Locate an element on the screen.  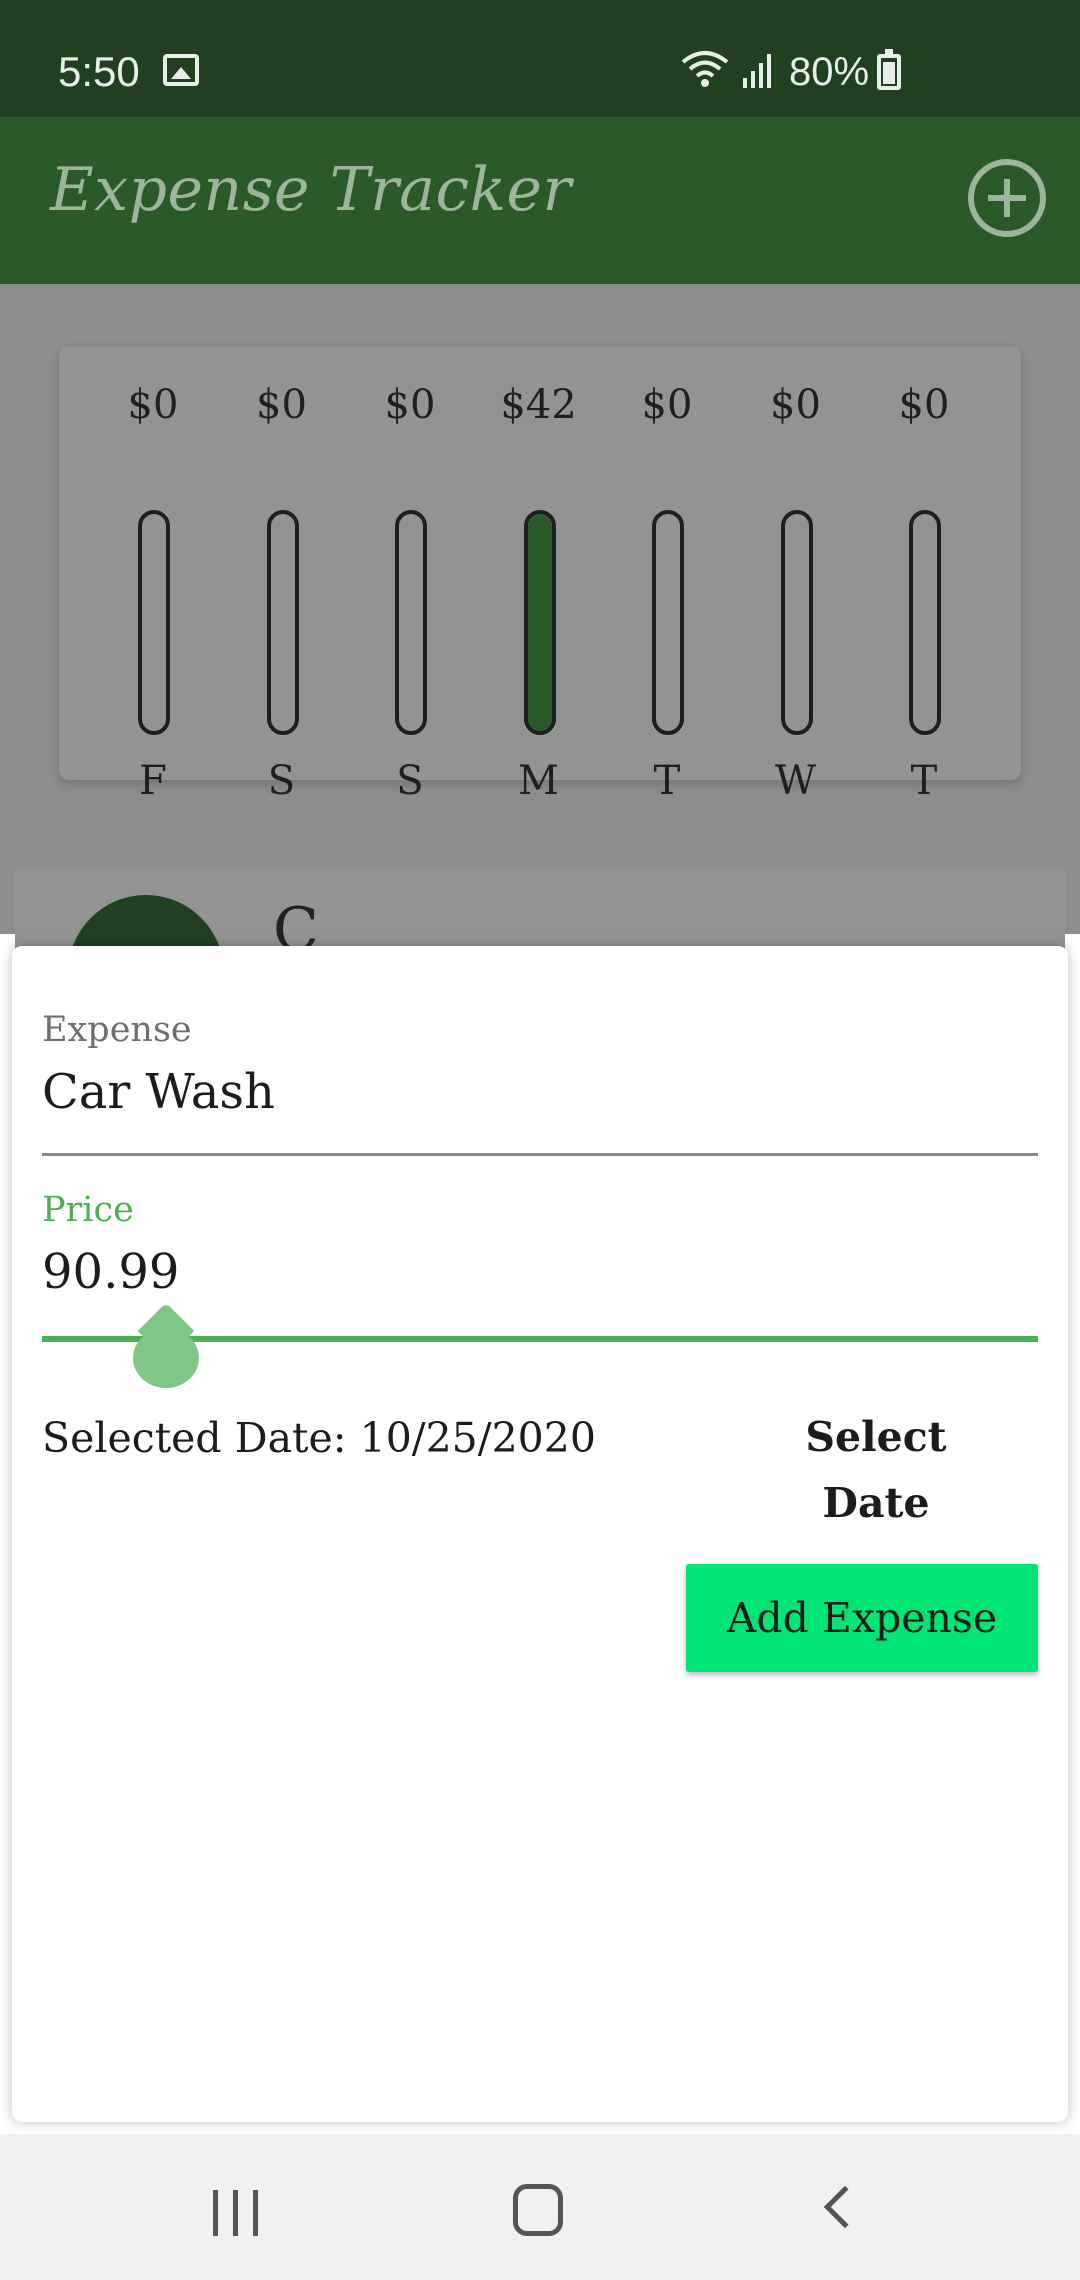
selected-date-text: Selected Date: 10/25/2020 is located at coordinates (319, 1438).